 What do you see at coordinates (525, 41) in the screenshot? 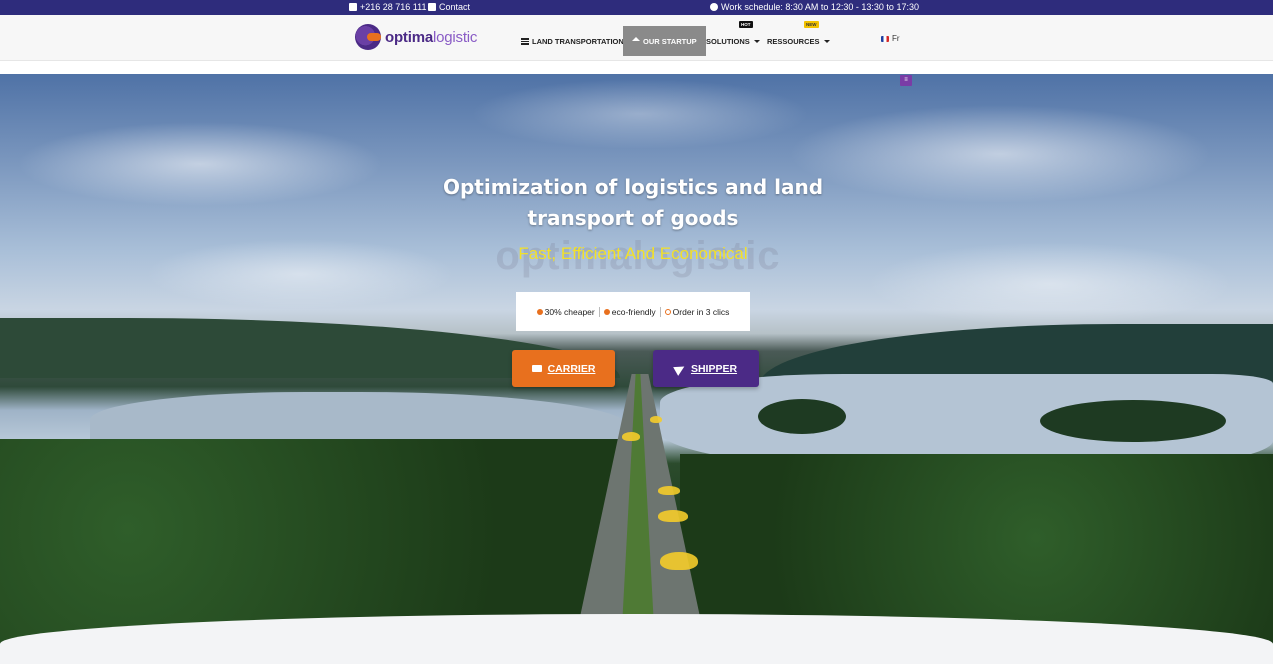
I see `list-icon` at bounding box center [525, 41].